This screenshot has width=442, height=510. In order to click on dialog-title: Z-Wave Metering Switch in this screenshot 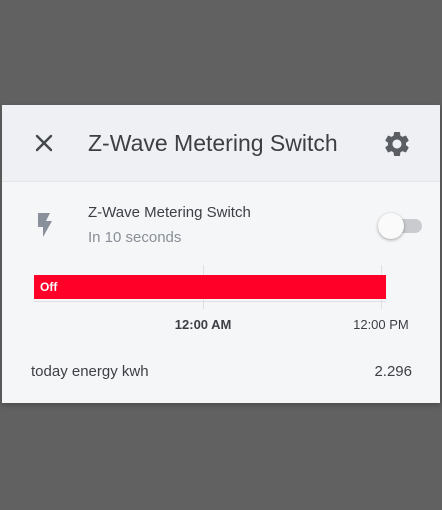, I will do `click(213, 143)`.